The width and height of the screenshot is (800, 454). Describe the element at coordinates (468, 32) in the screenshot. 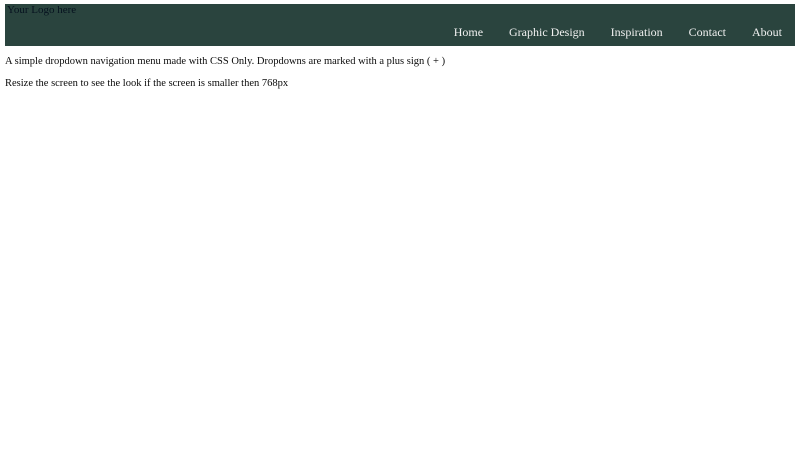

I see `nav-item-home: Home` at that location.